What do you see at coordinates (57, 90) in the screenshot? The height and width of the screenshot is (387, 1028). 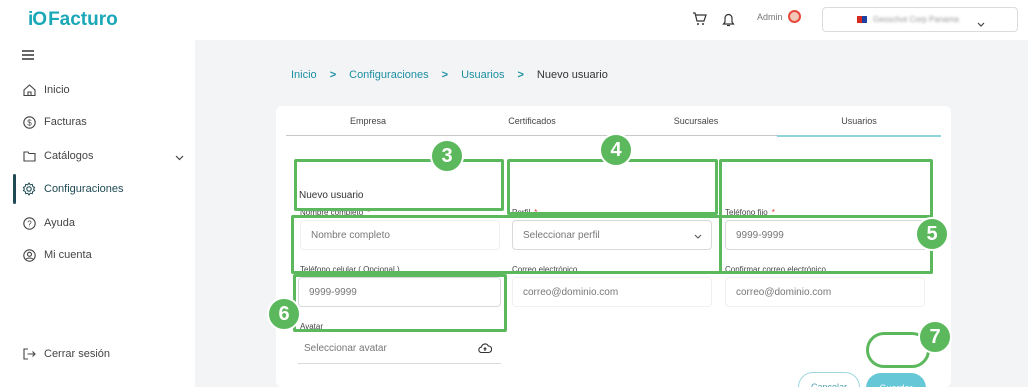 I see `sidebar-item-label: Inicio` at bounding box center [57, 90].